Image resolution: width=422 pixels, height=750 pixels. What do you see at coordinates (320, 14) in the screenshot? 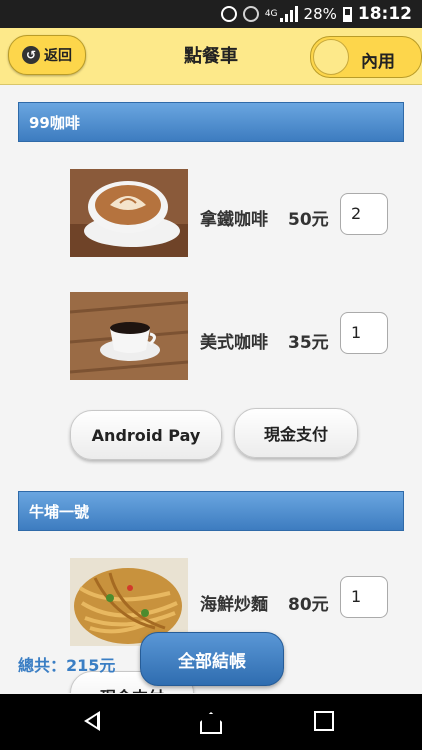
I see `battery-percent: 28%` at bounding box center [320, 14].